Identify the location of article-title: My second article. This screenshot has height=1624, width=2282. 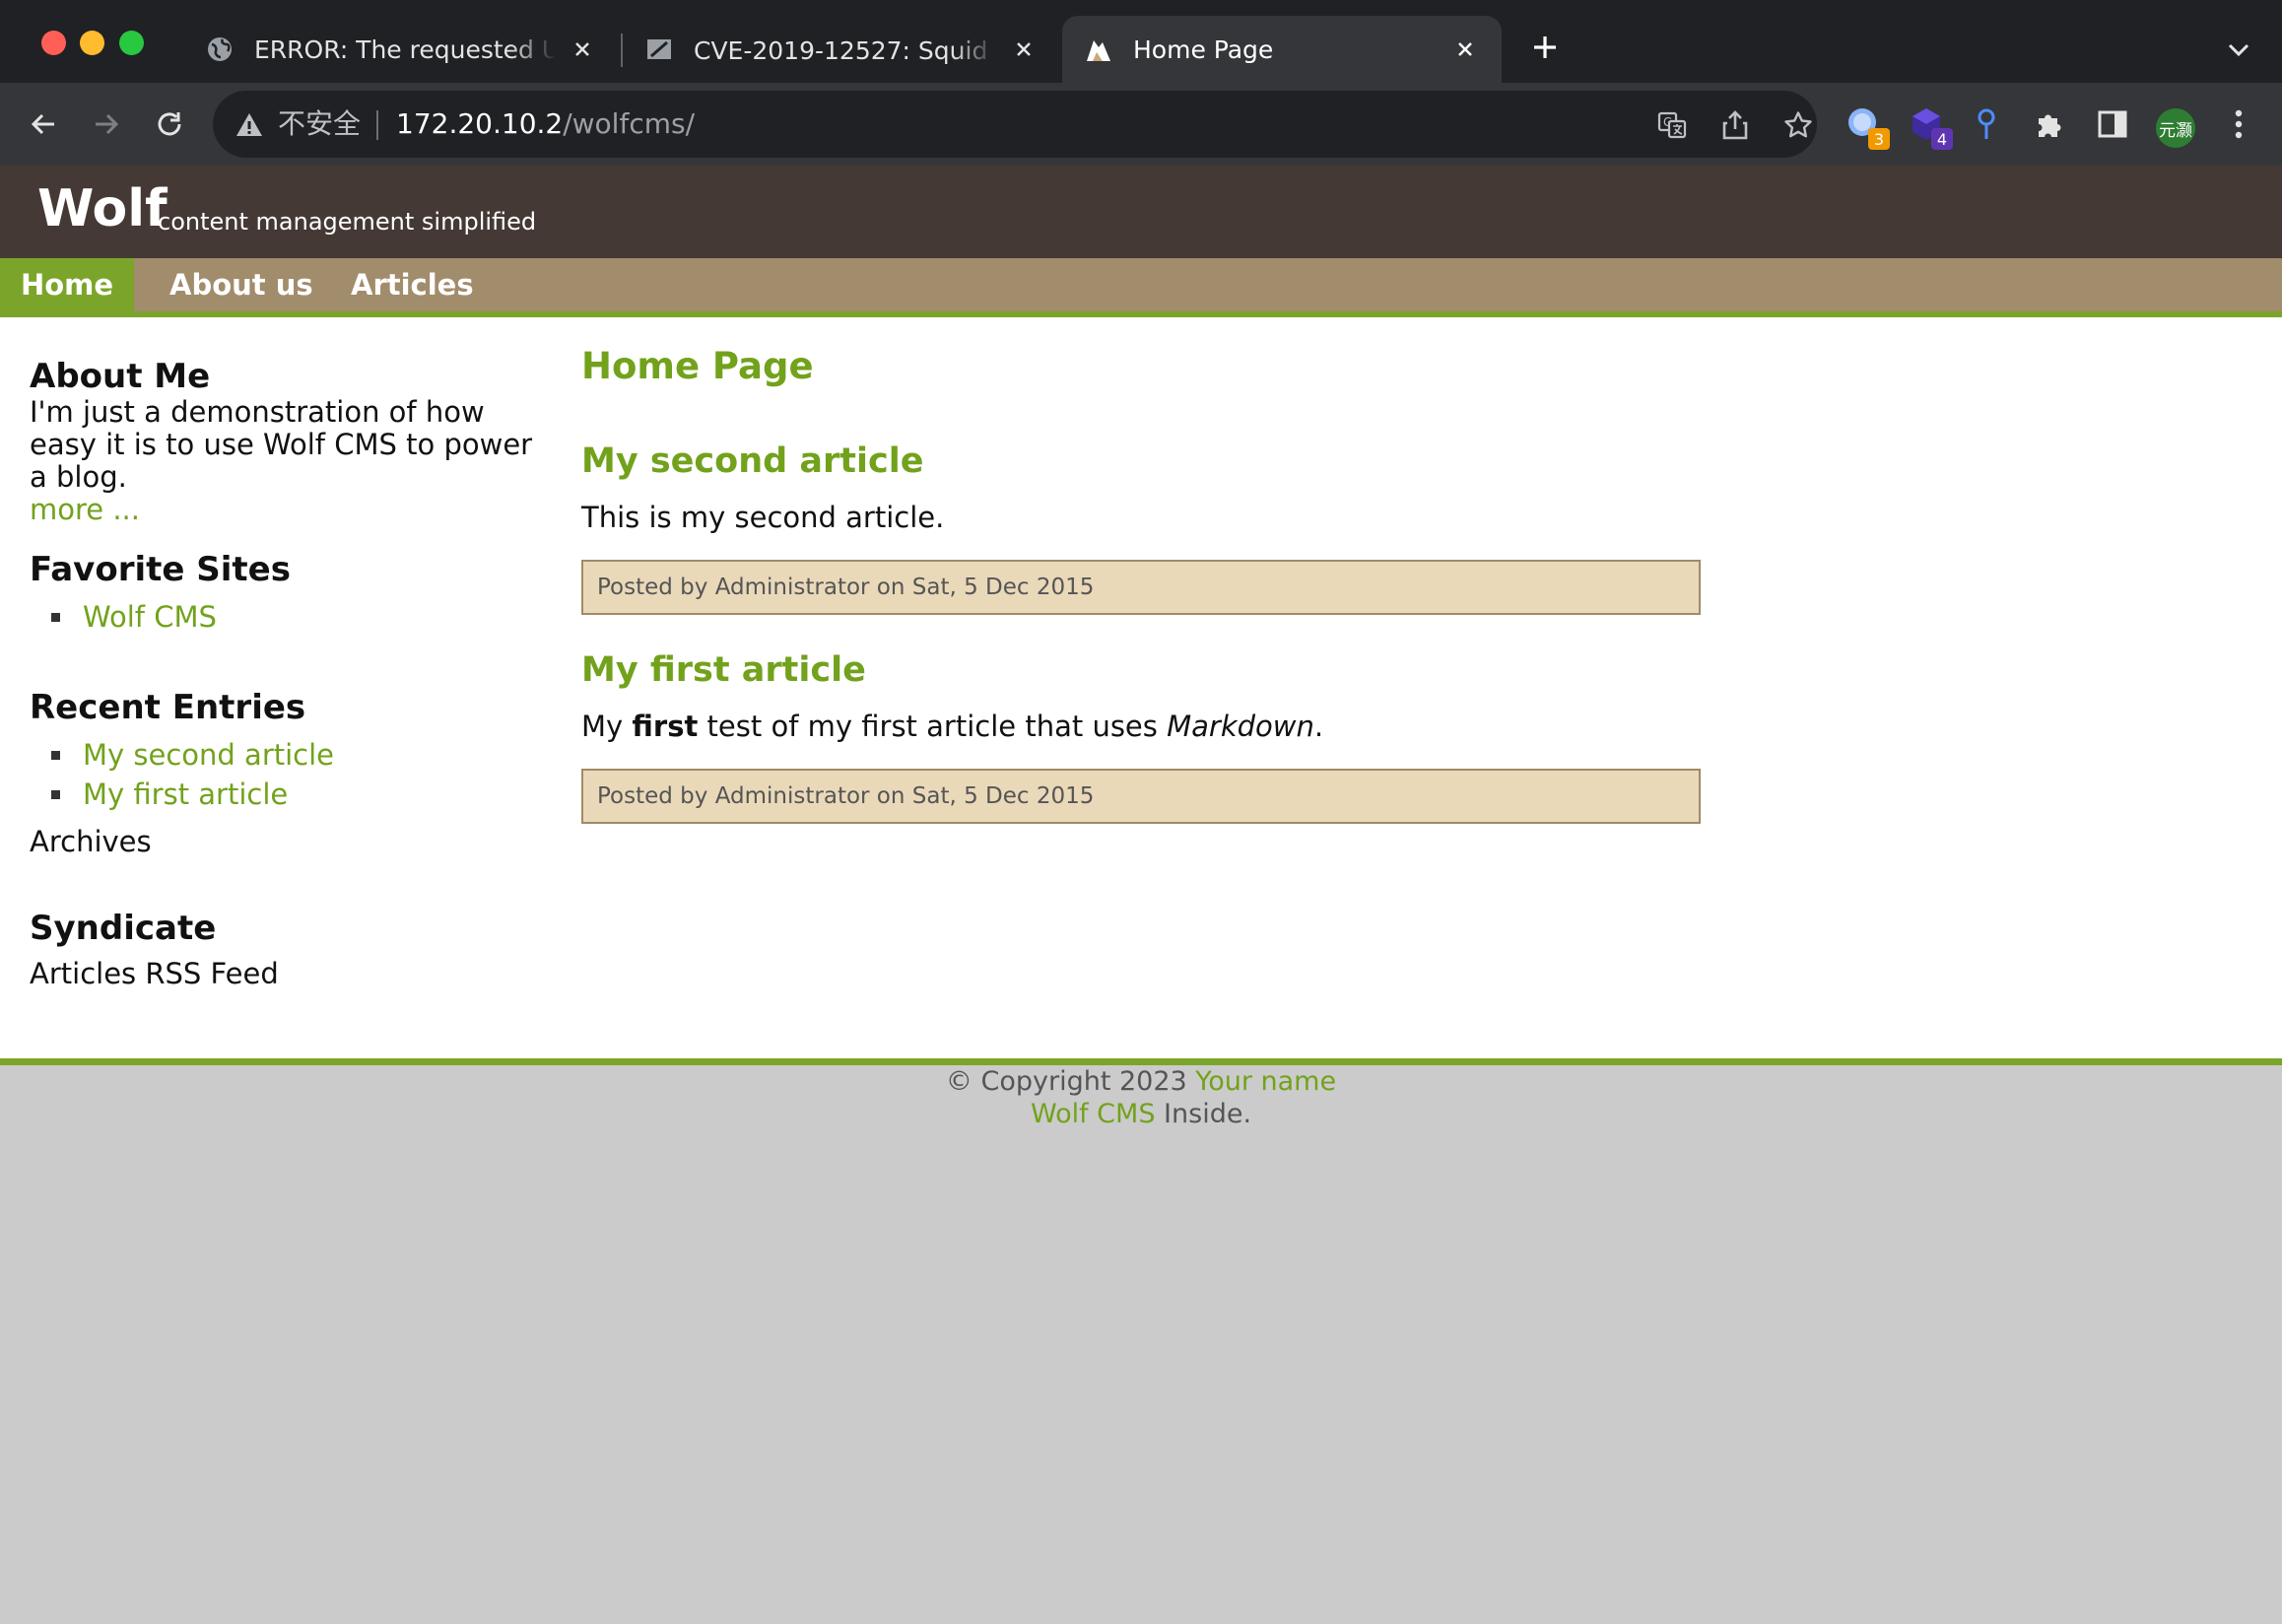
(752, 461).